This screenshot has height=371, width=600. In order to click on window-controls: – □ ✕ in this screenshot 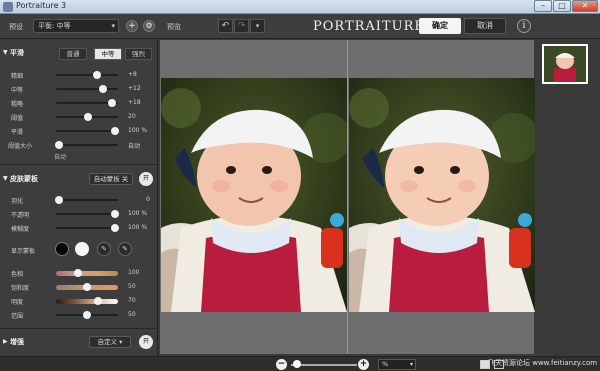, I will do `click(566, 6)`.